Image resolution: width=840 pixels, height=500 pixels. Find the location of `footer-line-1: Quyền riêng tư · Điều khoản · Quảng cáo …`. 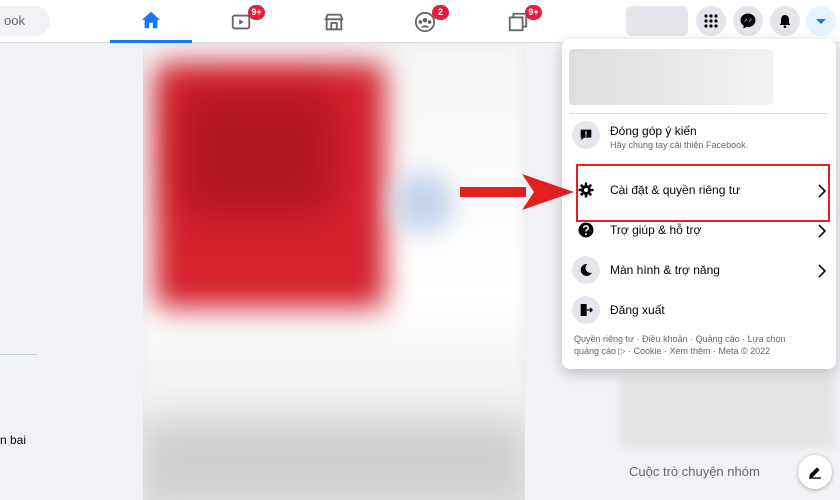

footer-line-1: Quyền riêng tư · Điều khoản · Quảng cáo … is located at coordinates (699, 339).